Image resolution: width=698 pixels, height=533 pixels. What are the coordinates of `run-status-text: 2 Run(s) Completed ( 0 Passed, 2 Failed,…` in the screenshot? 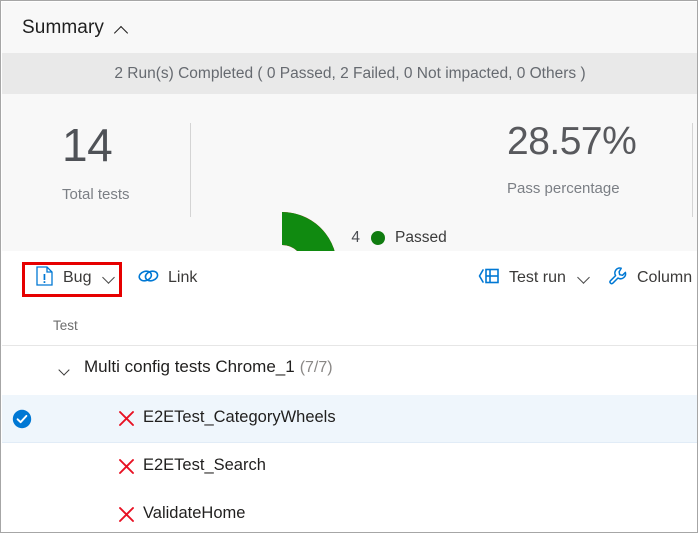 It's located at (350, 73).